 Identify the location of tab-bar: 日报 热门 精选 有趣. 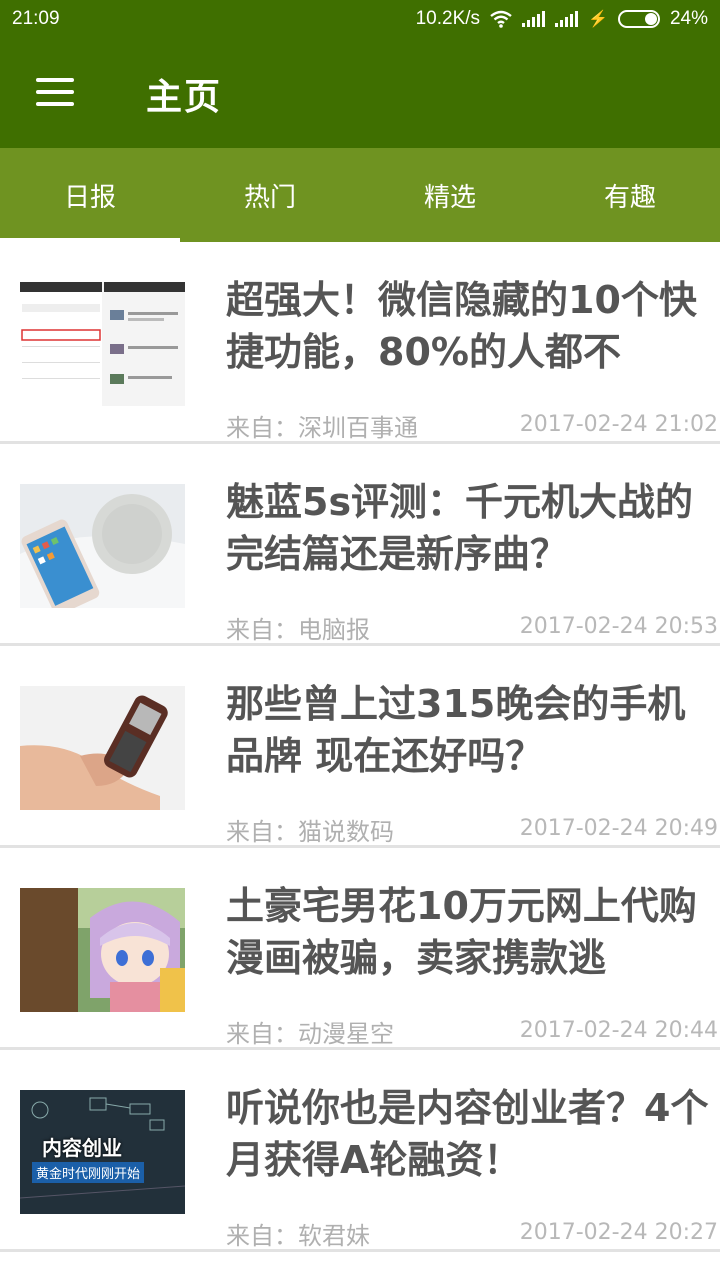
(360, 195).